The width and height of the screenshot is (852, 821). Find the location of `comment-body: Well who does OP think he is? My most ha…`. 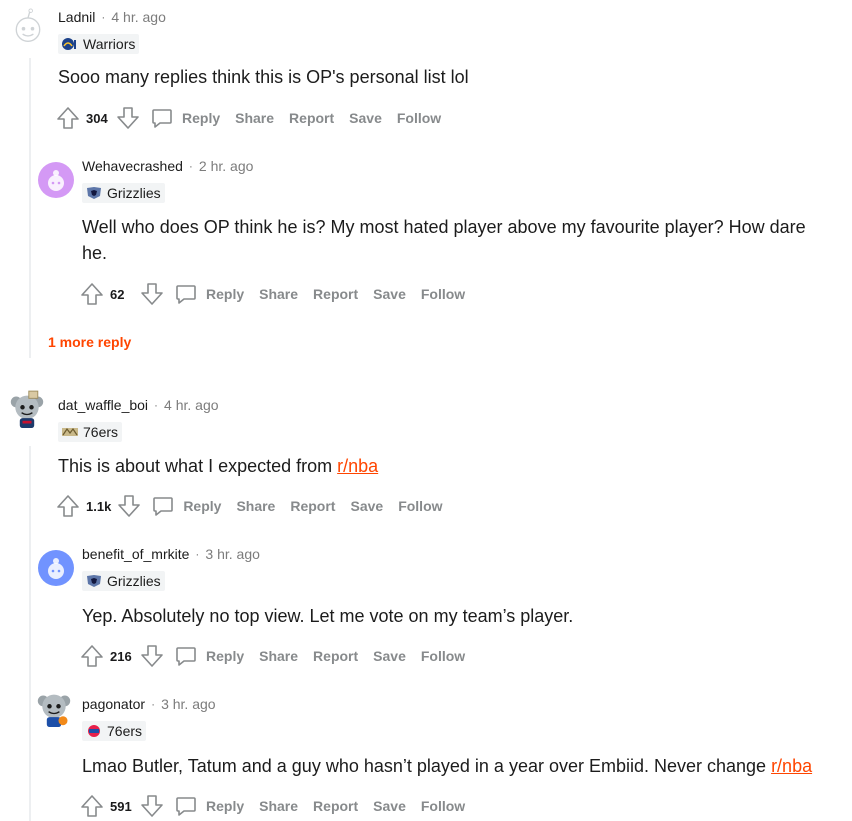

comment-body: Well who does OP think he is? My most ha… is located at coordinates (444, 240).